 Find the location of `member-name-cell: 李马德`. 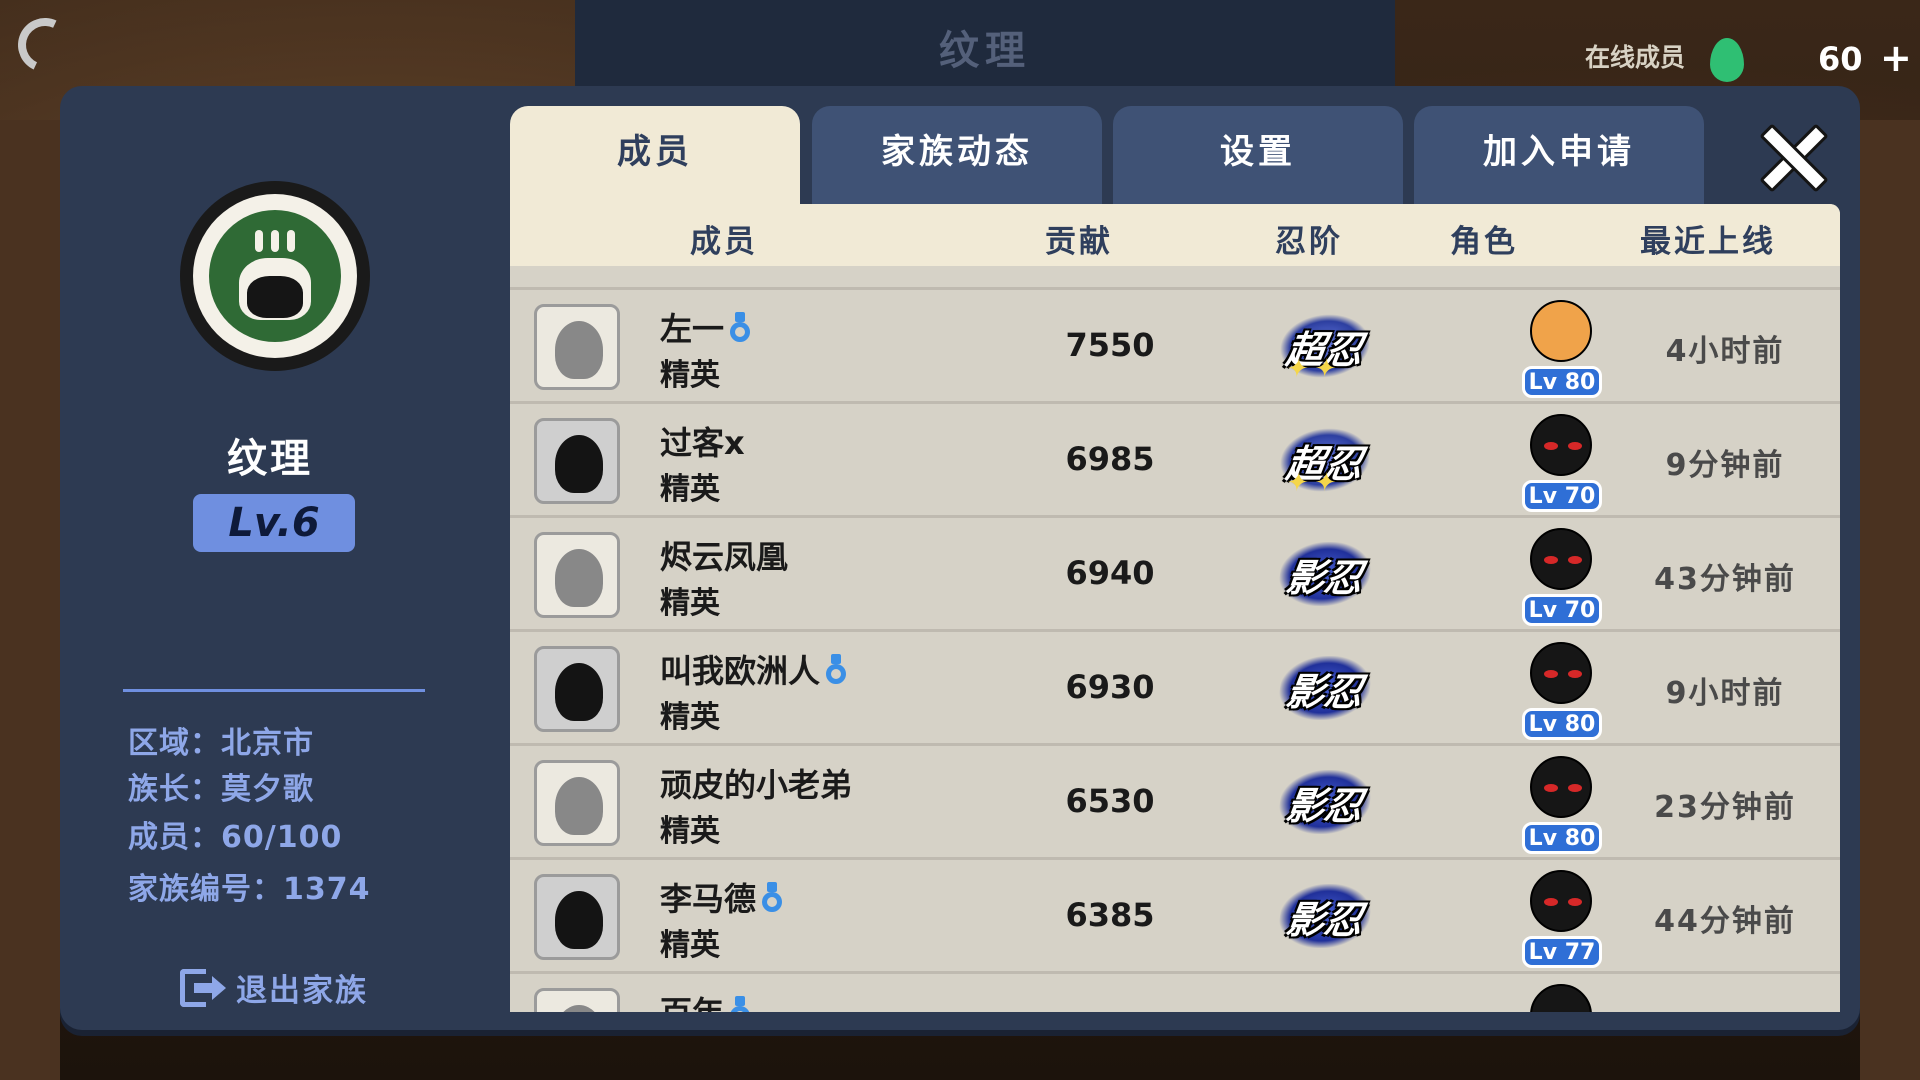

member-name-cell: 李马德 is located at coordinates (721, 897).